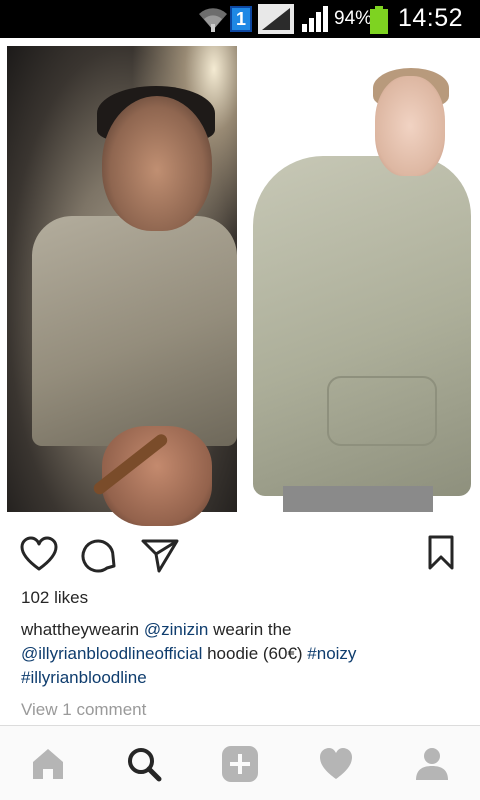 This screenshot has height=800, width=480. Describe the element at coordinates (441, 553) in the screenshot. I see `bookmark-icon` at that location.